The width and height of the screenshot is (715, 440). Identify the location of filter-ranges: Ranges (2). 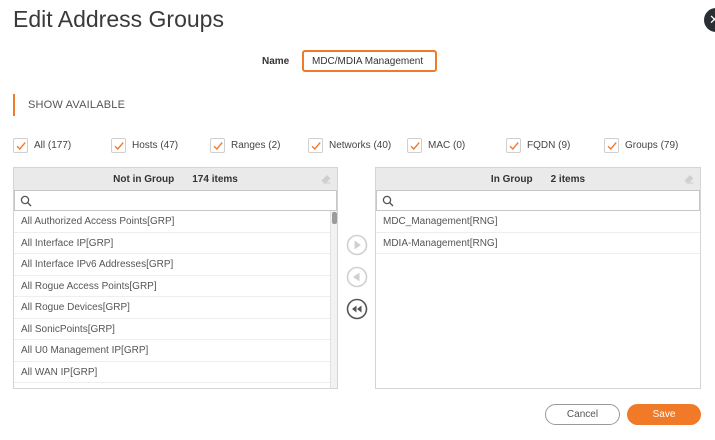
(245, 145).